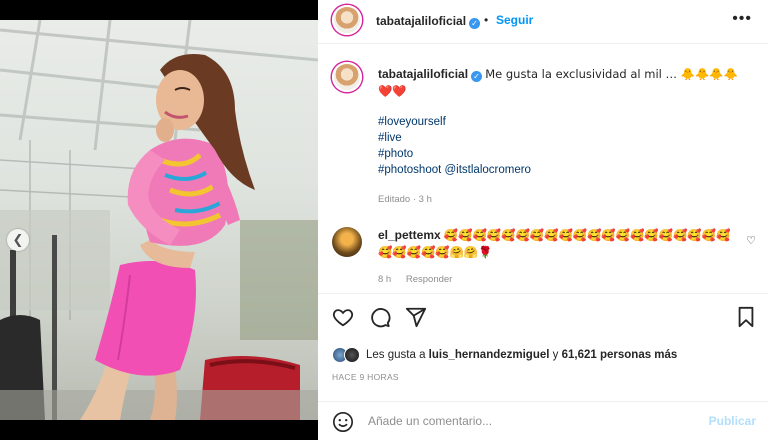 This screenshot has height=440, width=768. What do you see at coordinates (454, 170) in the screenshot?
I see `hashtag-link: #photoshoot @itstlalocromero` at bounding box center [454, 170].